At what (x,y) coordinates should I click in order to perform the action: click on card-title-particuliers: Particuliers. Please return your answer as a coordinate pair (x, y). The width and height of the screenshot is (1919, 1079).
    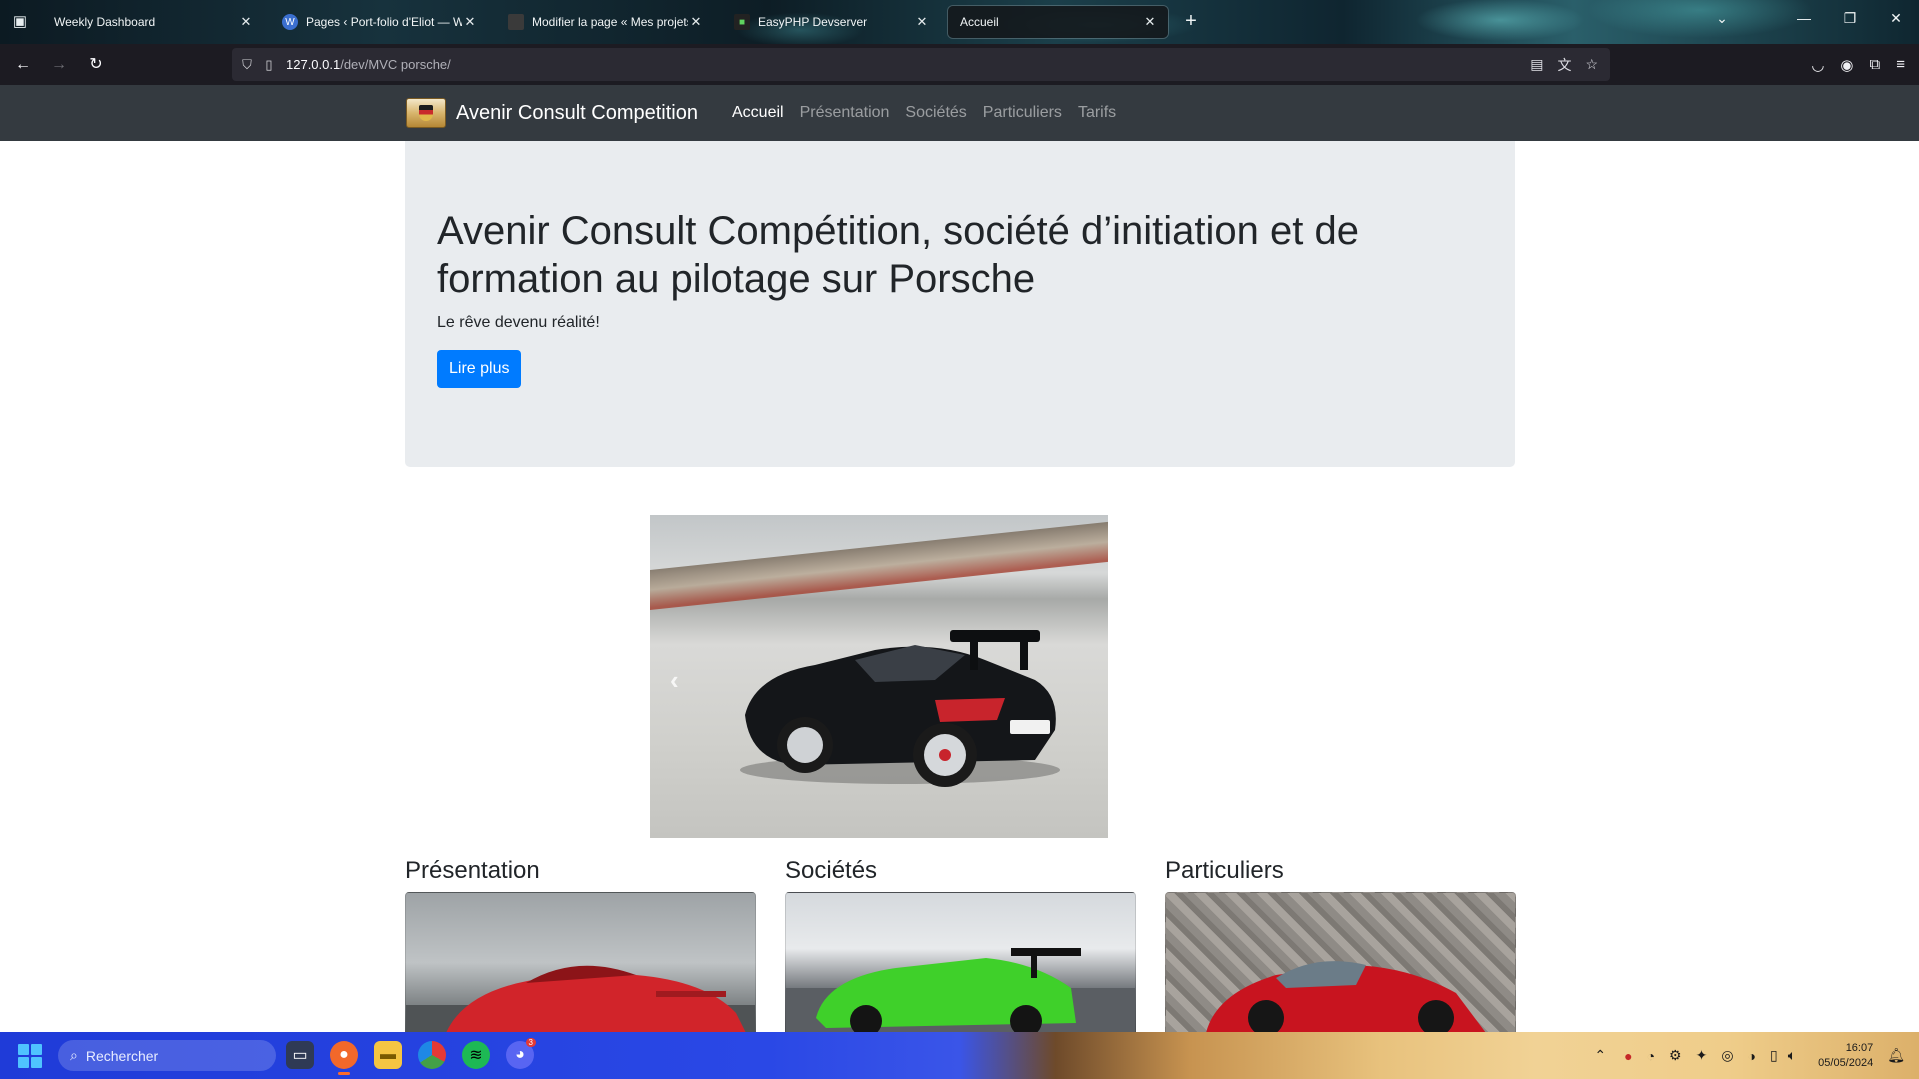
    Looking at the image, I should click on (1224, 870).